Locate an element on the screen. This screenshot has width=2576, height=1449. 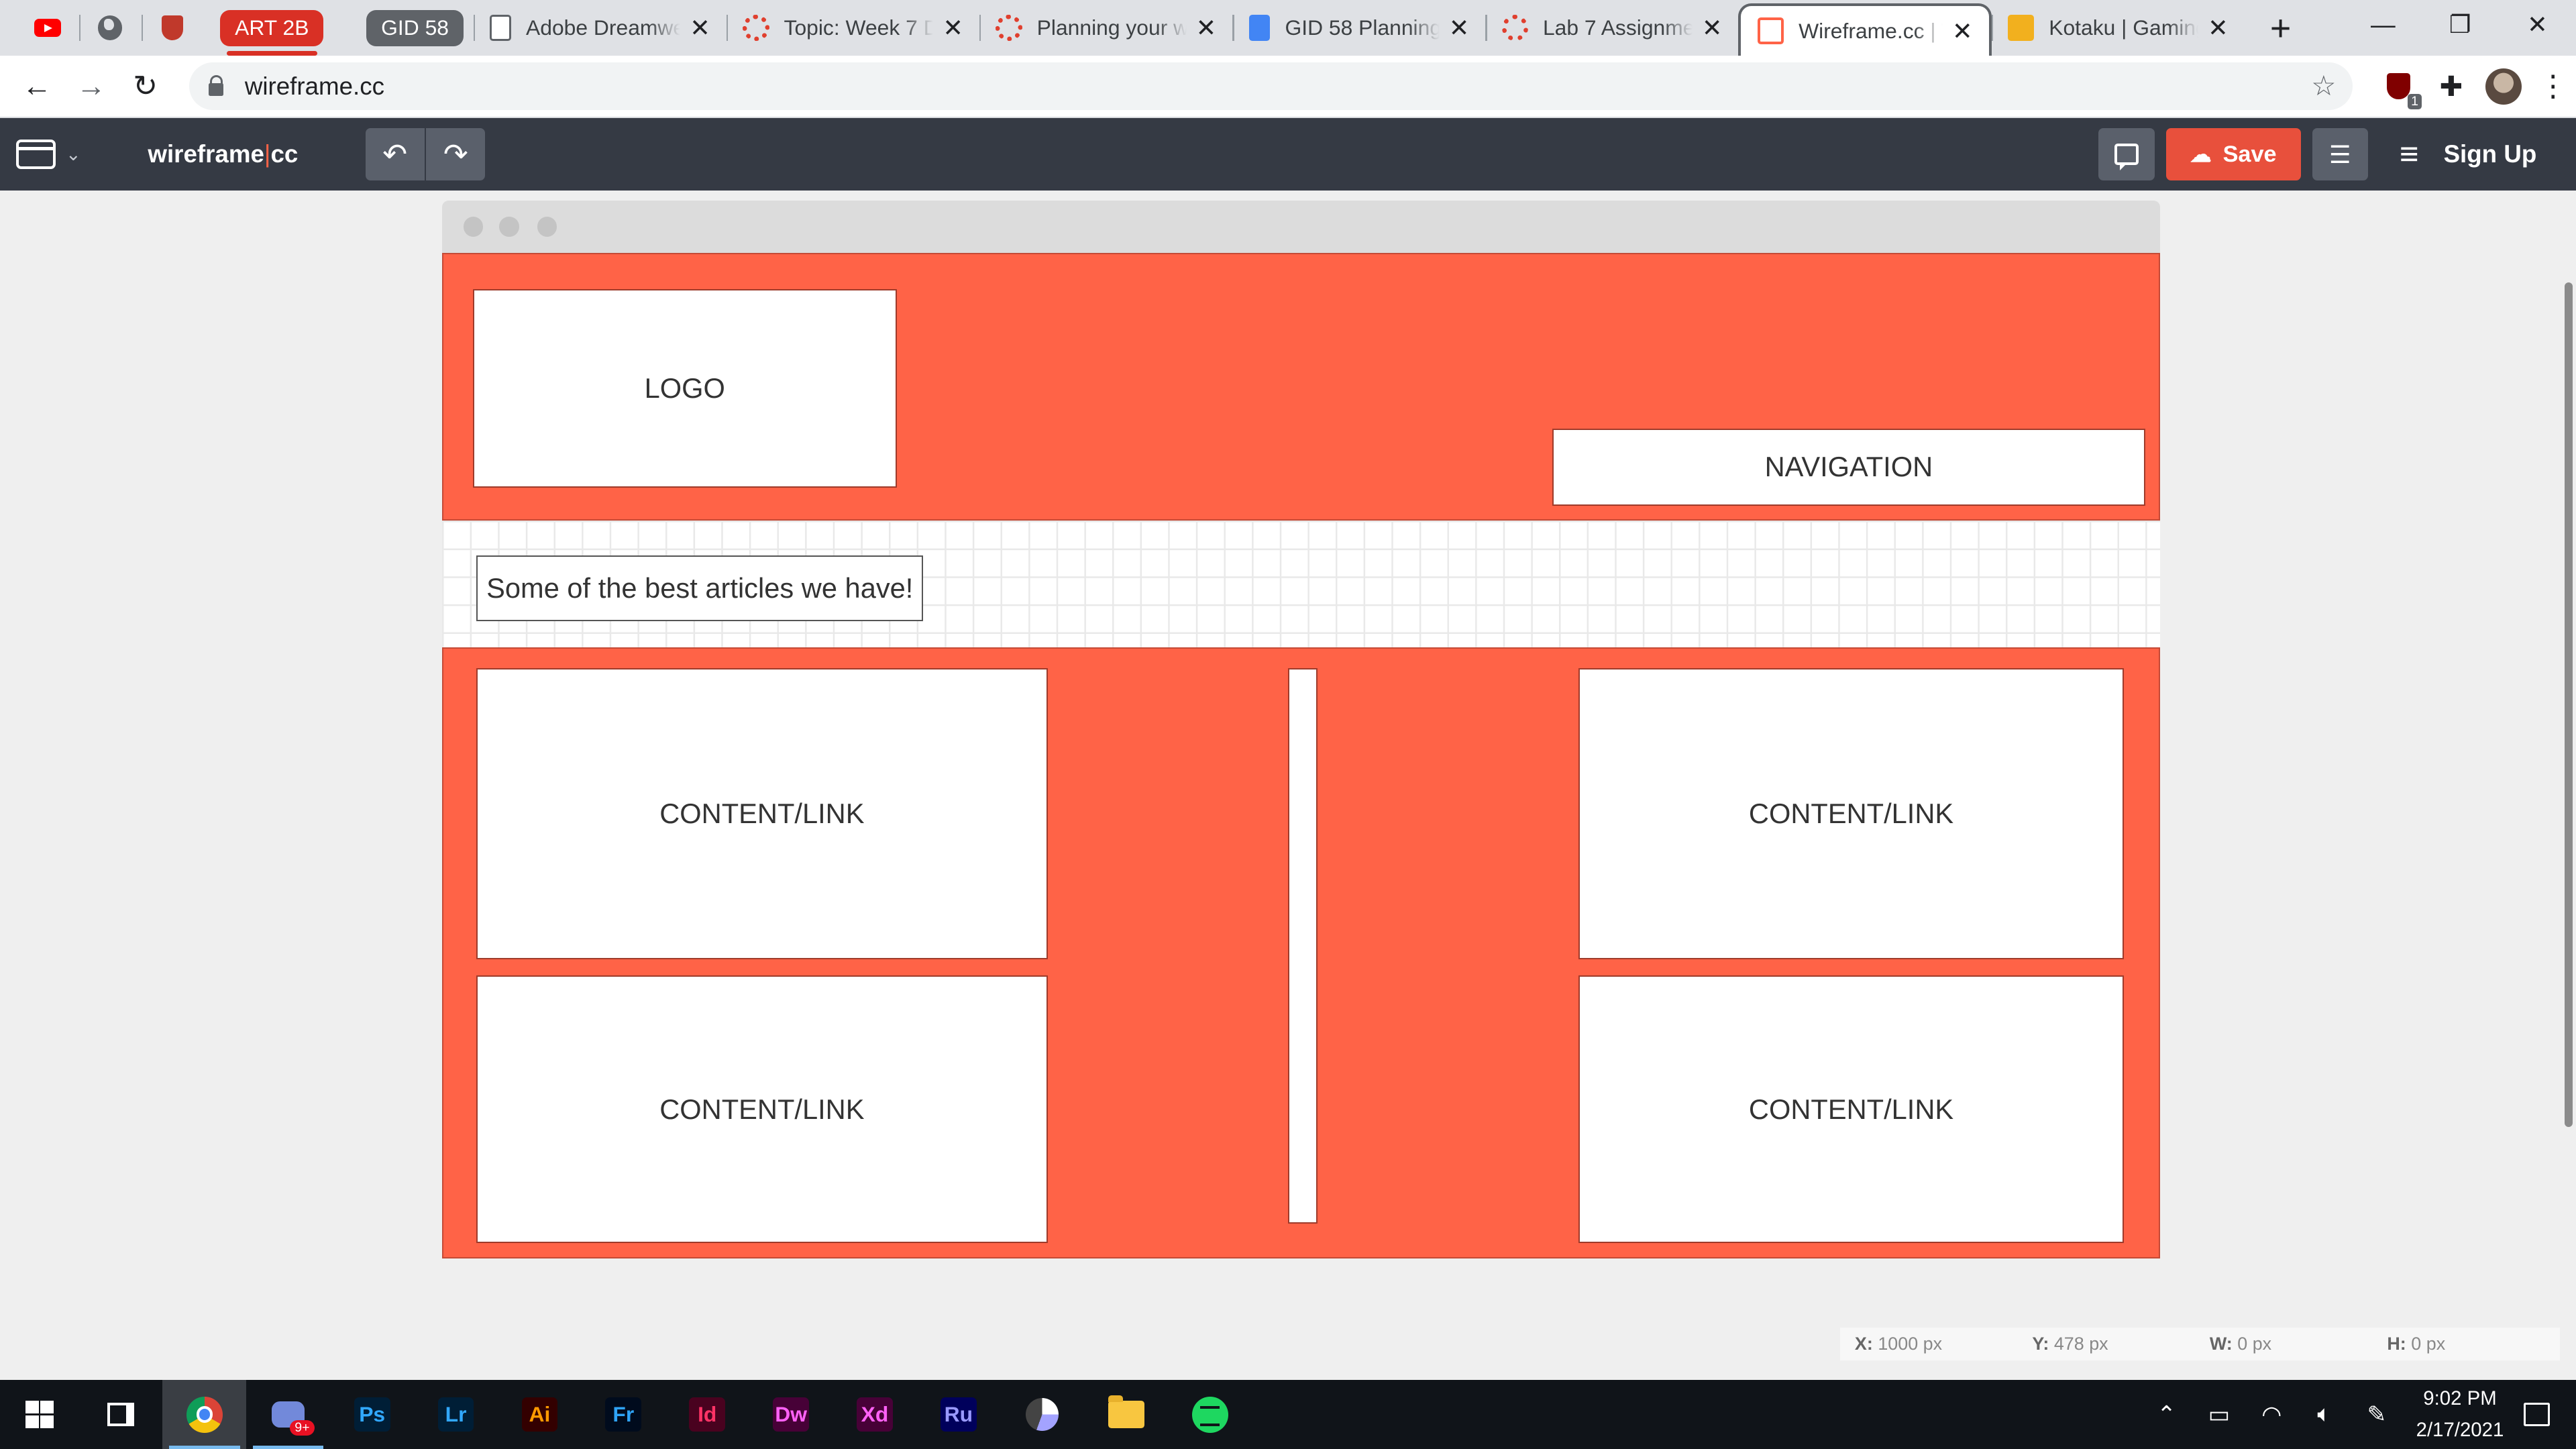
app-toolbar: ⌄ wireframe|cc ↶ ↷ ☁ Save ☰ ≡ Sign Up is located at coordinates (1288, 154).